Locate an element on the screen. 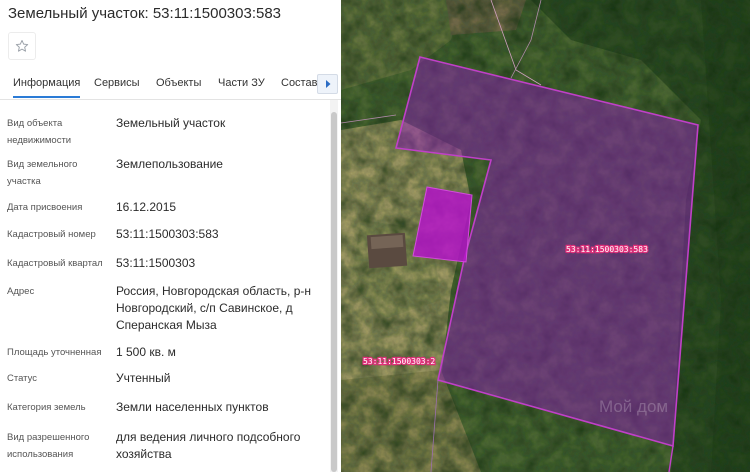  property-value: для ведения личного подсобного хозяйства is located at coordinates (208, 445).